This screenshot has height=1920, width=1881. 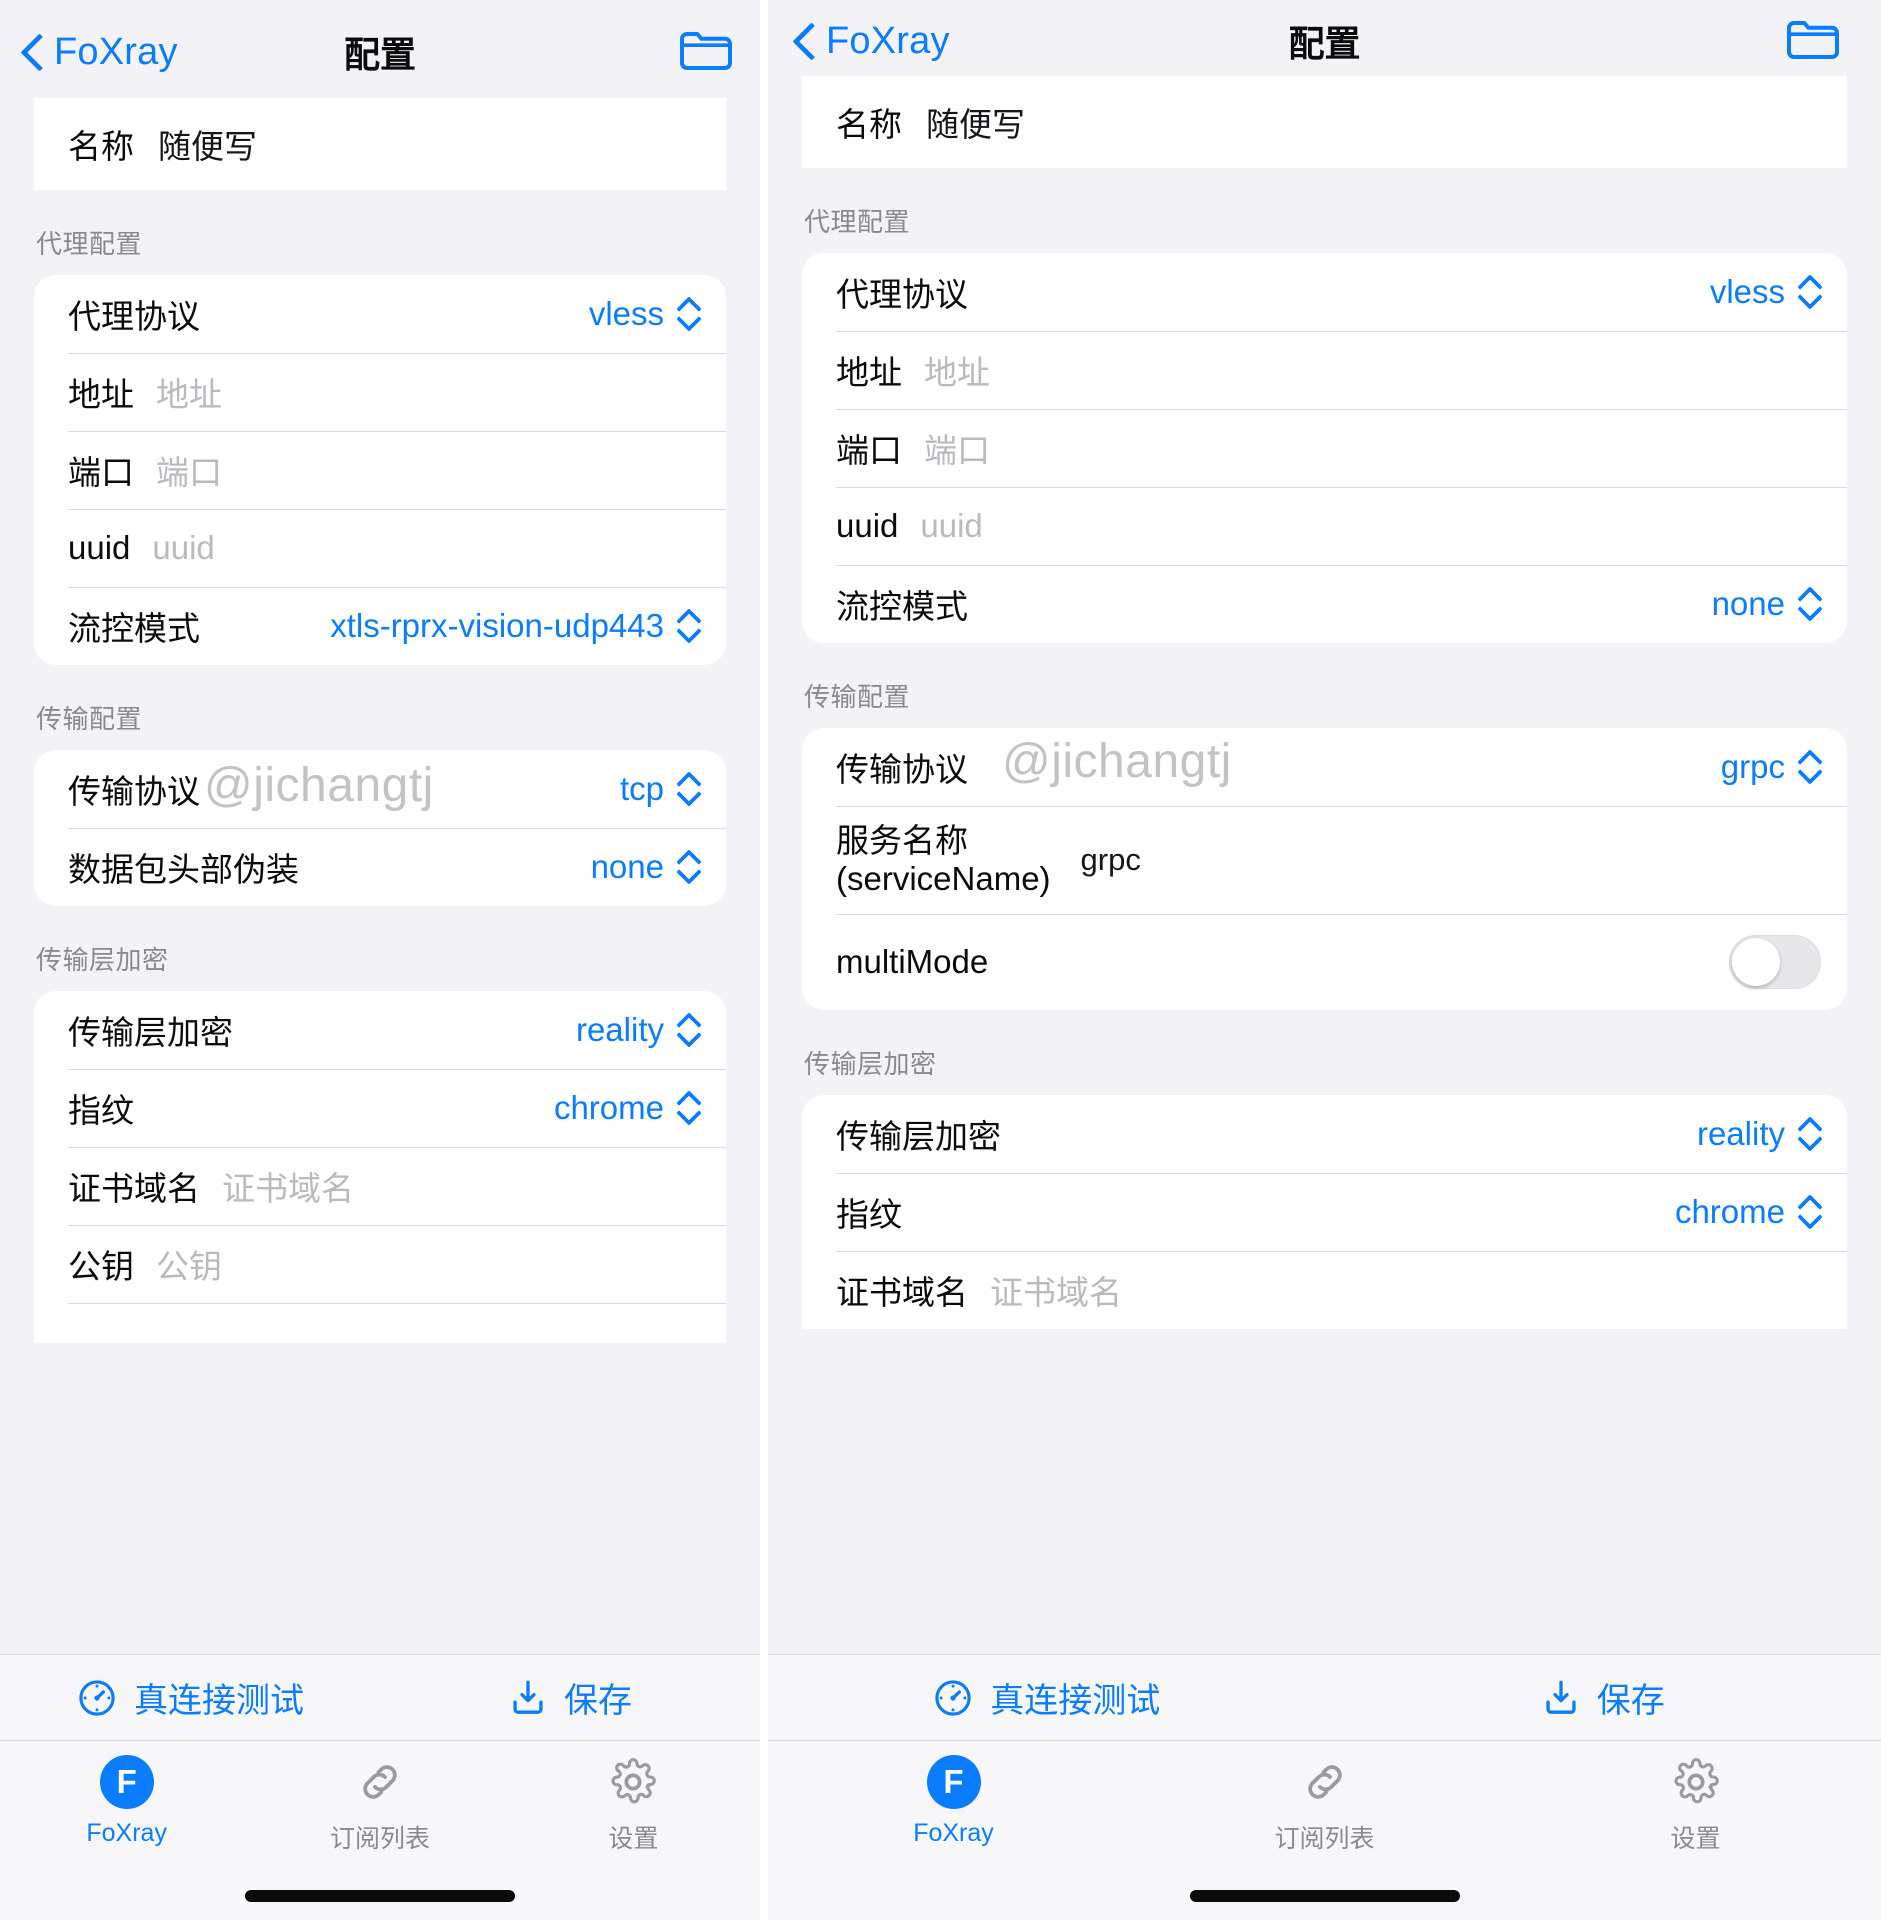 What do you see at coordinates (1748, 603) in the screenshot?
I see `row-value: none` at bounding box center [1748, 603].